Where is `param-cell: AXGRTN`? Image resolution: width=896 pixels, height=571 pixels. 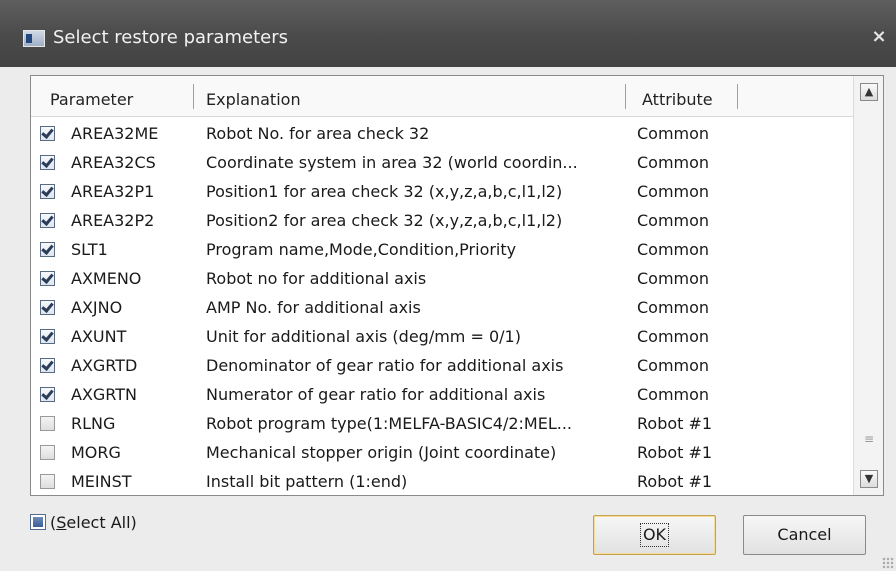 param-cell: AXGRTN is located at coordinates (104, 394).